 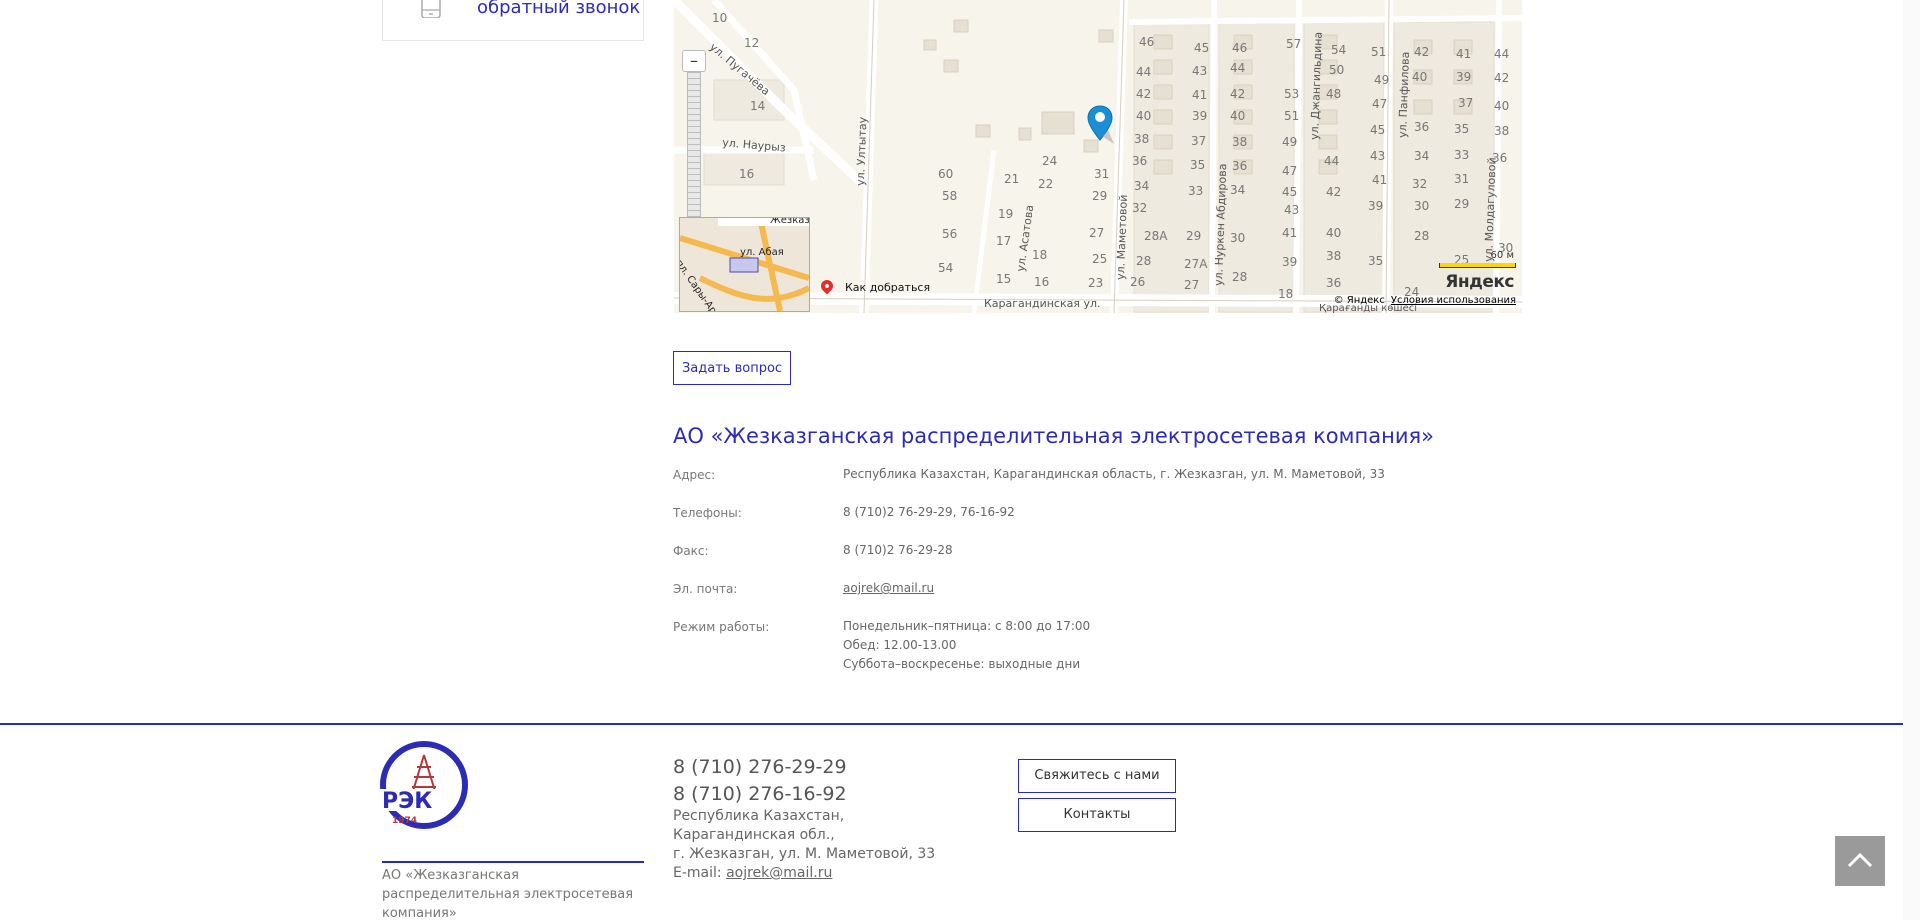 I want to click on svg-text: 24, so click(x=1049, y=161).